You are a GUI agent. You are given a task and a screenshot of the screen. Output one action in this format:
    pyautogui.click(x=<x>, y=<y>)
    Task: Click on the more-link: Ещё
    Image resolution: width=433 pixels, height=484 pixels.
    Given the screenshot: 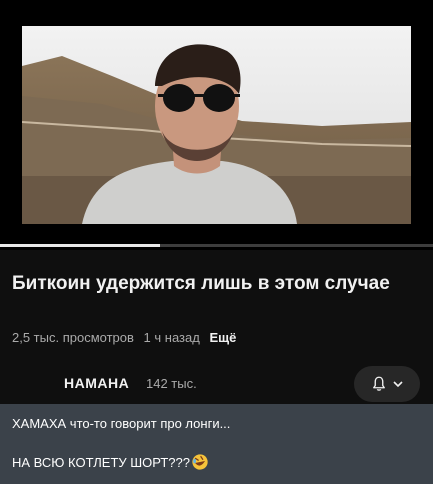 What is the action you would take?
    pyautogui.click(x=222, y=337)
    